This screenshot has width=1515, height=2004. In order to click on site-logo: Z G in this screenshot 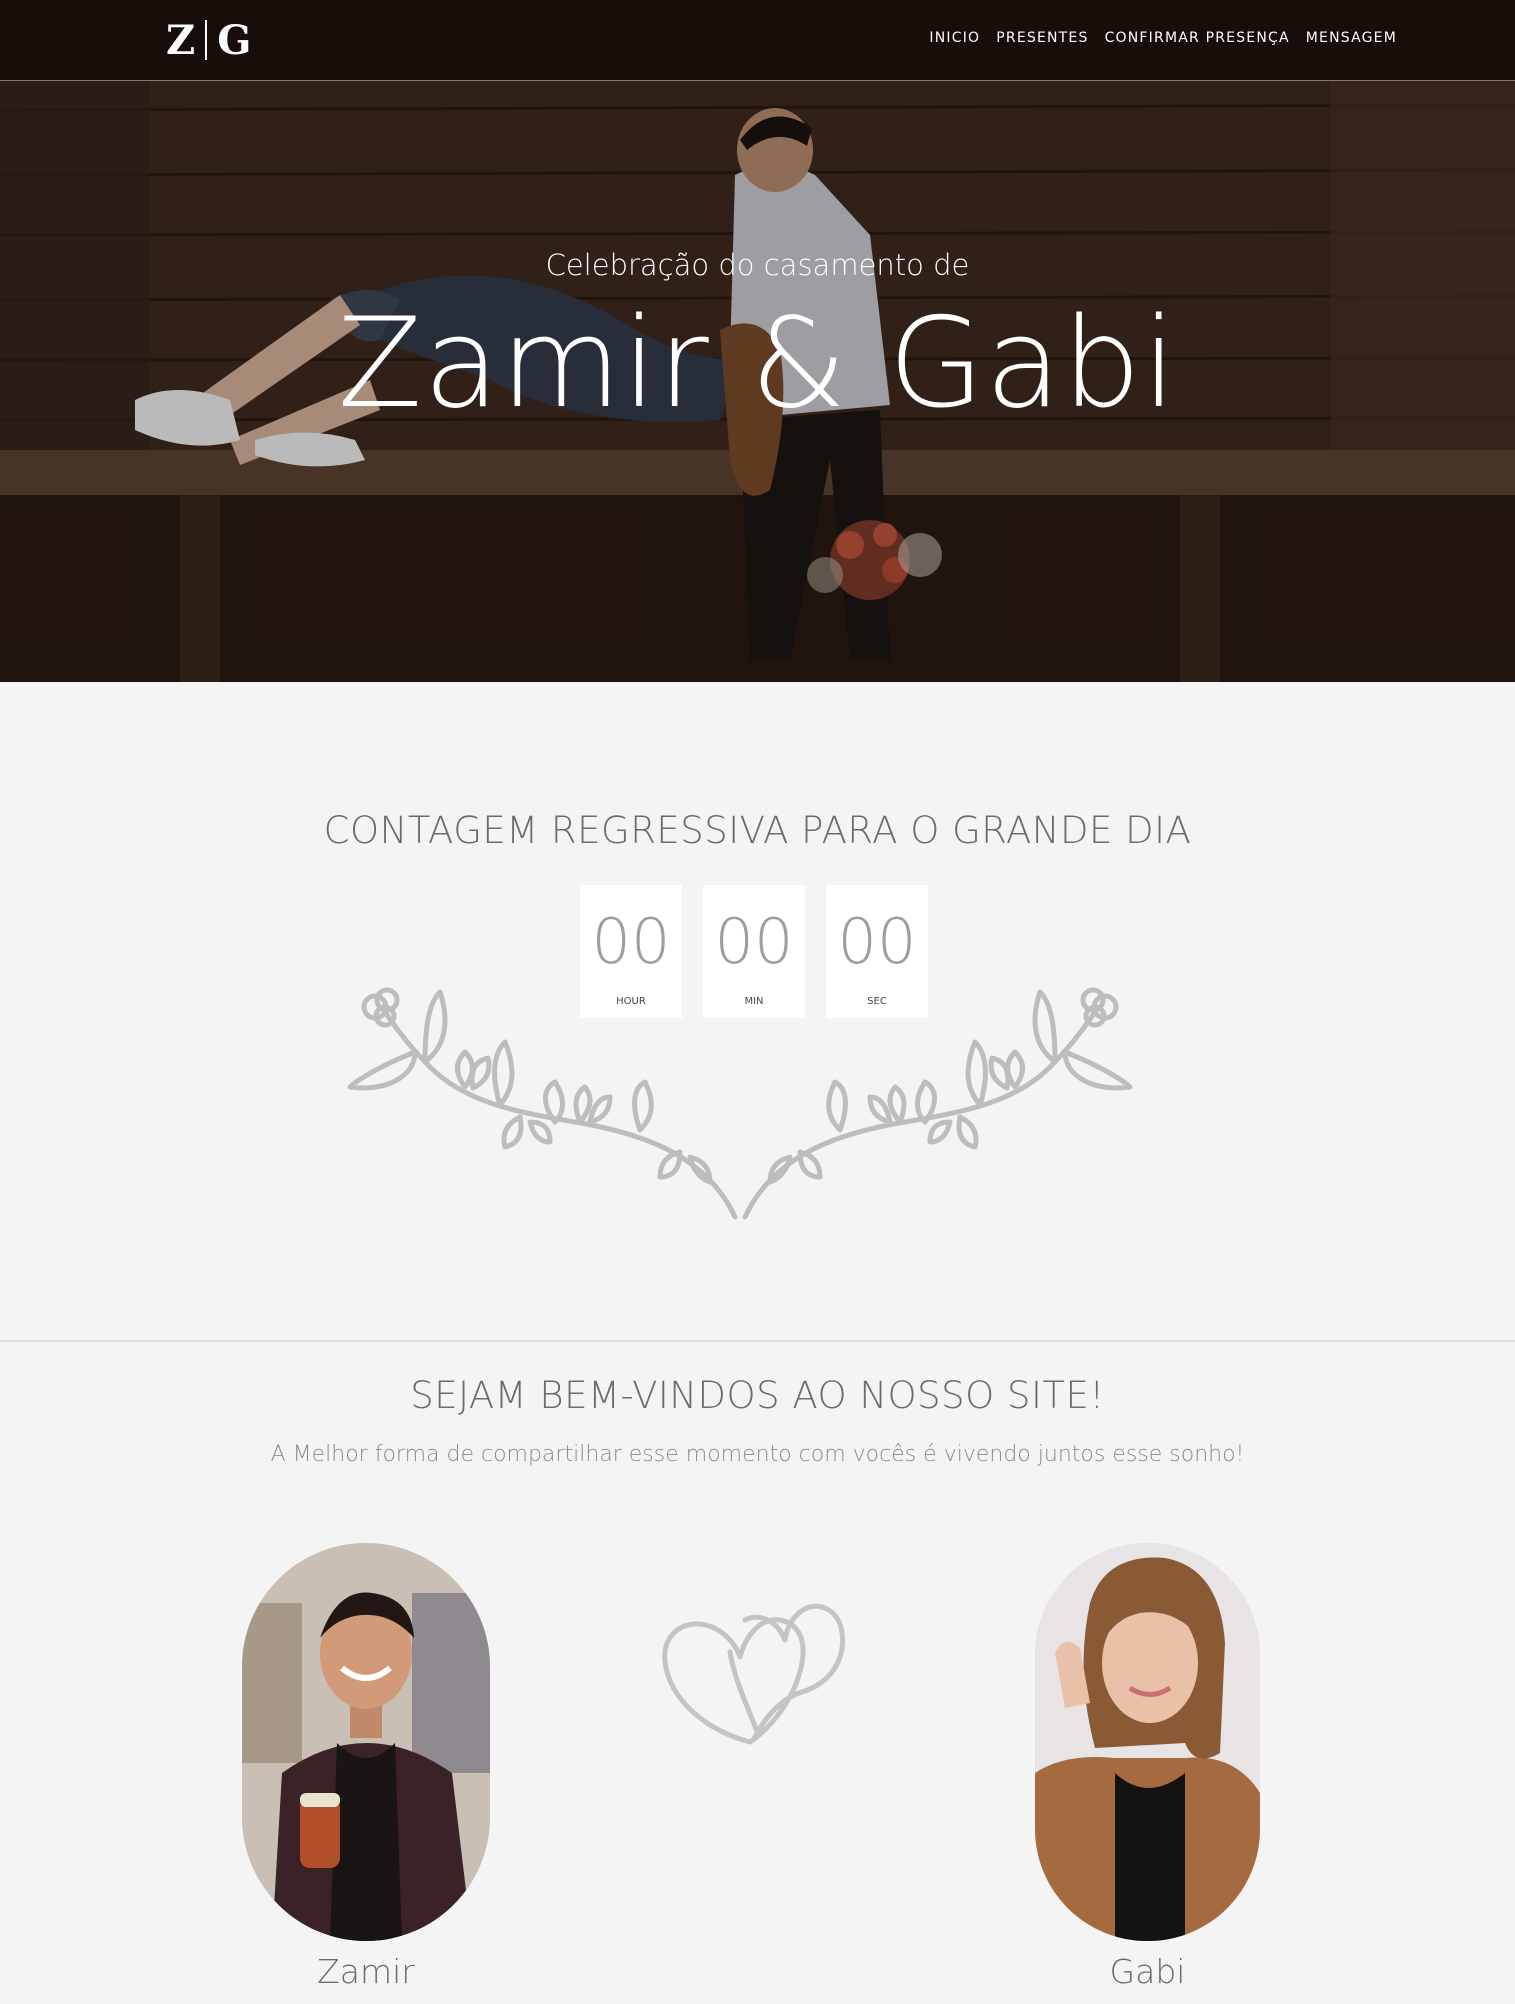, I will do `click(209, 40)`.